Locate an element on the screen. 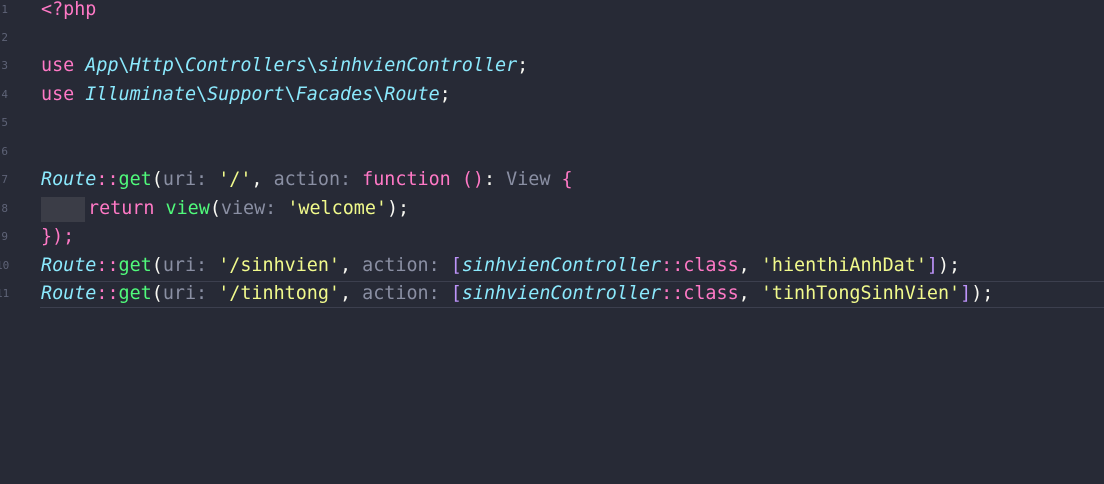 This screenshot has width=1104, height=484. line-number: 1 is located at coordinates (4, 9).